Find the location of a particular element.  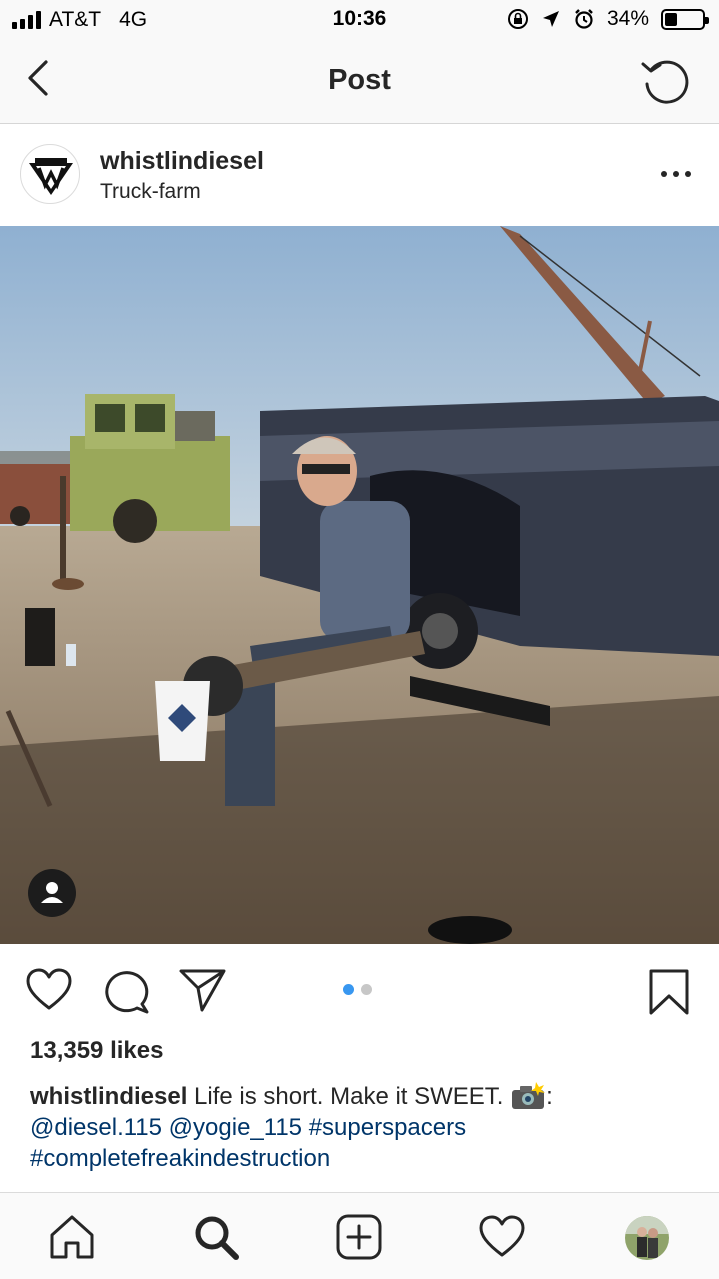

tab-bar is located at coordinates (359, 1235).